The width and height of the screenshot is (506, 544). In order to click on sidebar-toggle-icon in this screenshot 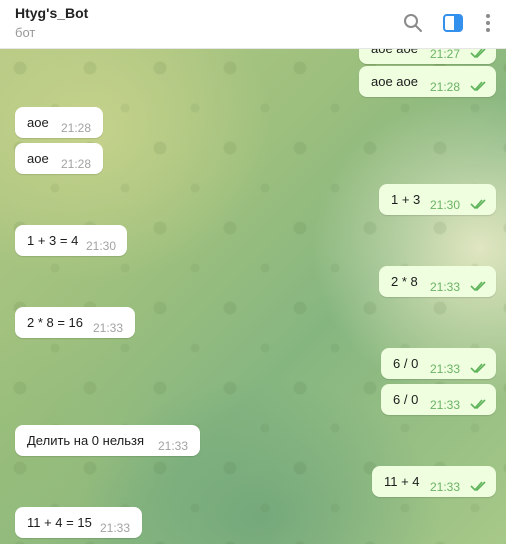, I will do `click(453, 23)`.